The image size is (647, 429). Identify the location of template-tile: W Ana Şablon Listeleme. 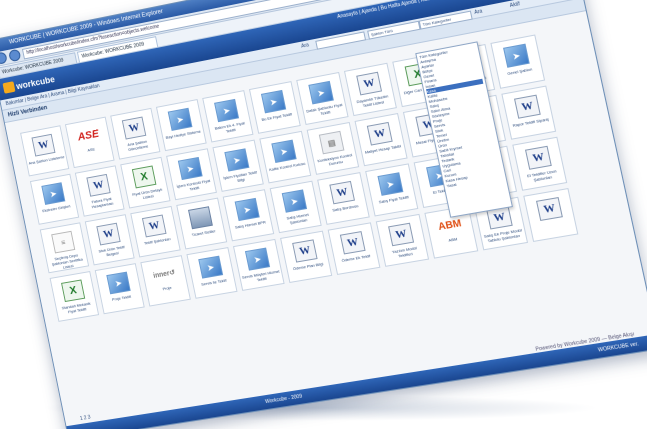
(44, 150).